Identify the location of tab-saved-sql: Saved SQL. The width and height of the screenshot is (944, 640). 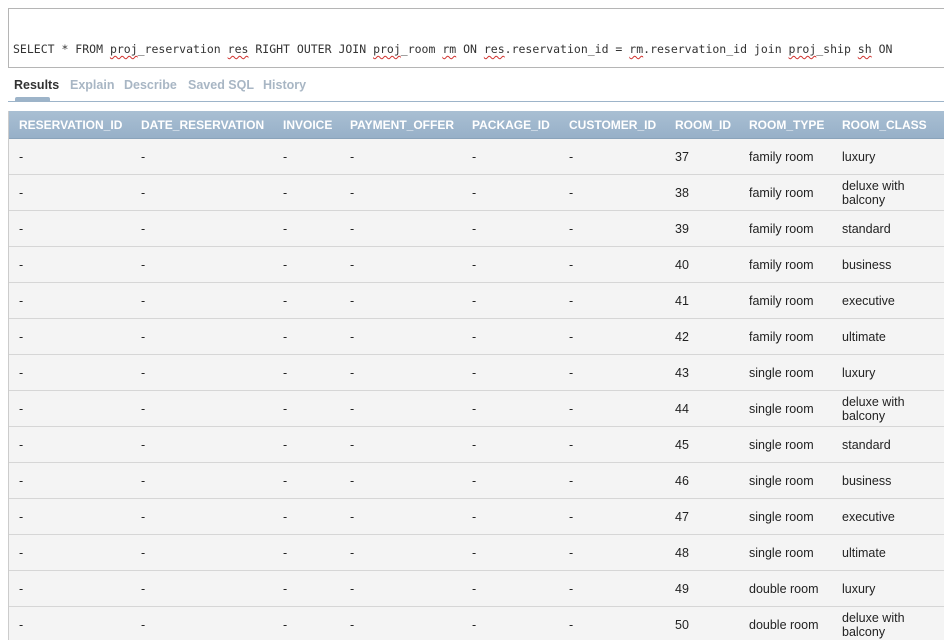
(221, 85).